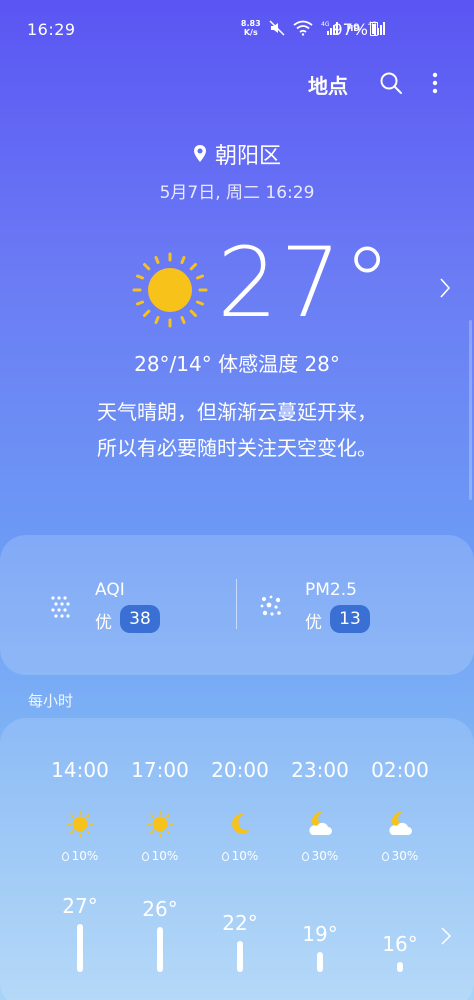 The height and width of the screenshot is (1000, 474). Describe the element at coordinates (328, 84) in the screenshot. I see `locations-button: 地点` at that location.